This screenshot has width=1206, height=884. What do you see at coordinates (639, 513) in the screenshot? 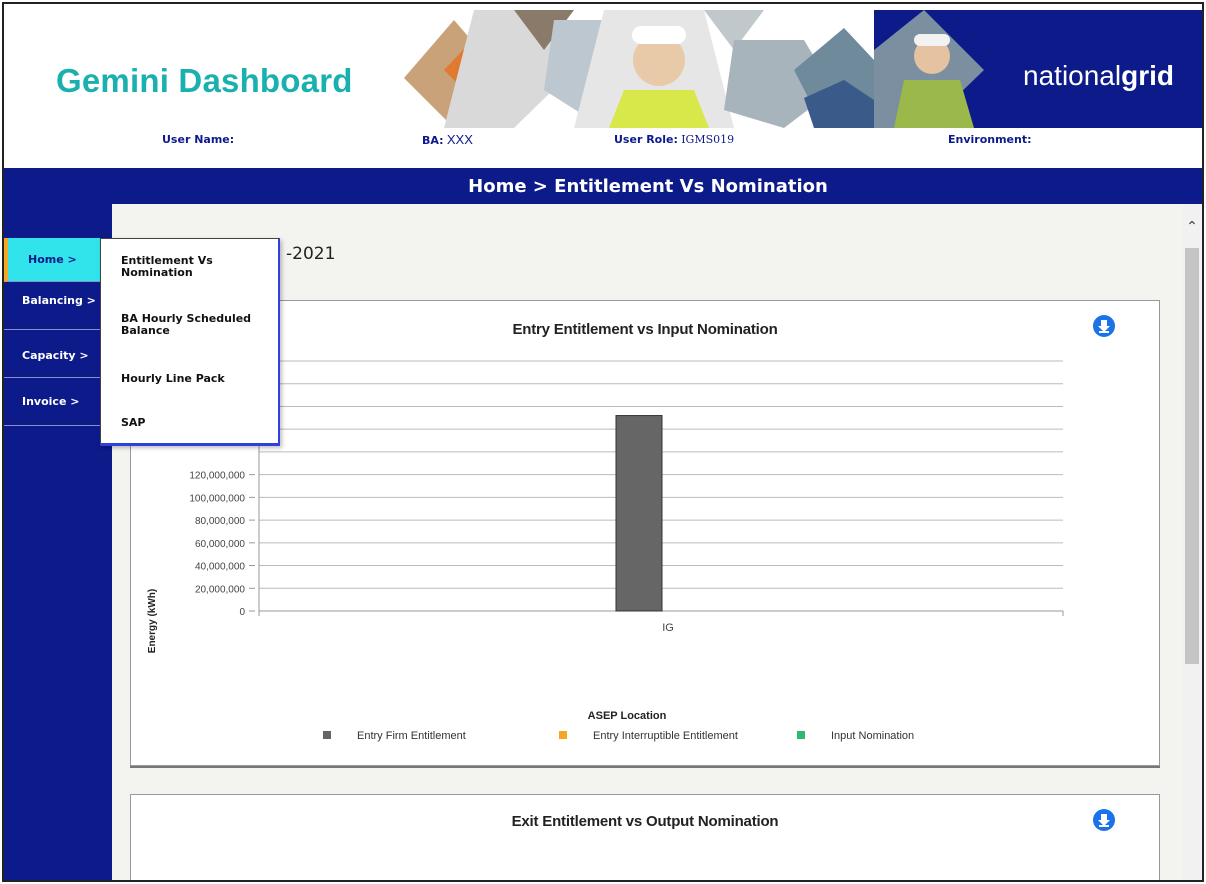
I see `bar-entry-firm-entitlement` at bounding box center [639, 513].